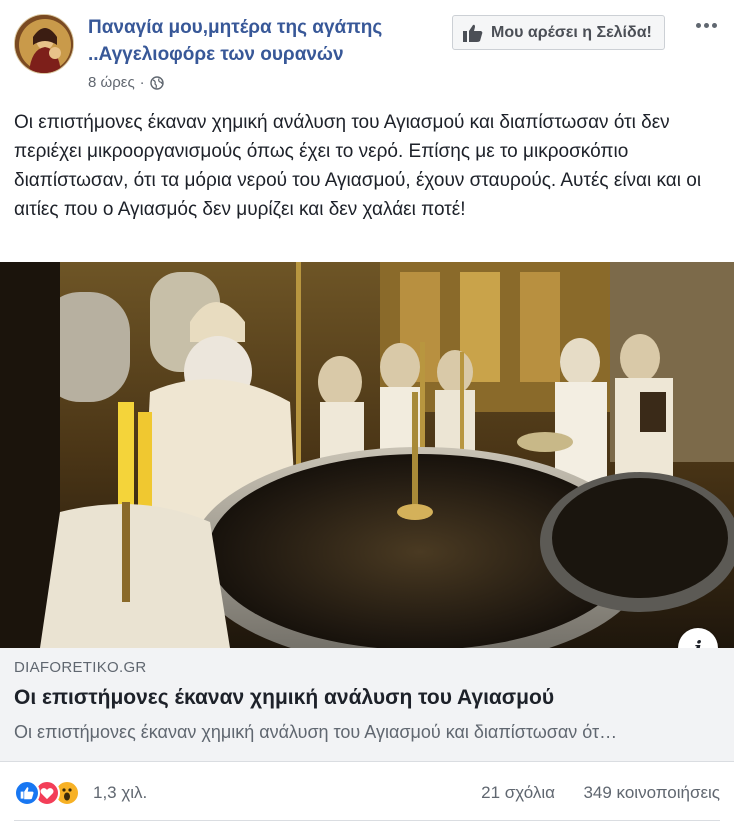 The width and height of the screenshot is (734, 828). Describe the element at coordinates (111, 82) in the screenshot. I see `timestamp: 8 ώρες` at that location.